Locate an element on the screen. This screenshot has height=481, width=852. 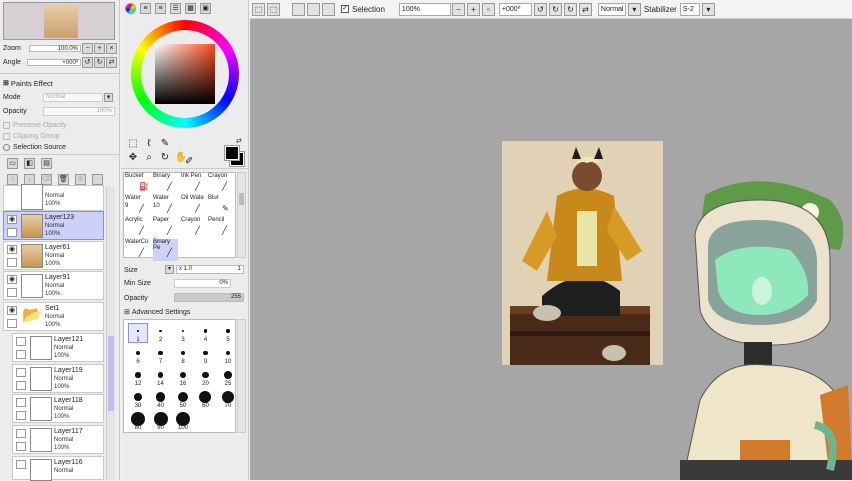
brush-opacity-slider: 255 is located at coordinates (209, 297).